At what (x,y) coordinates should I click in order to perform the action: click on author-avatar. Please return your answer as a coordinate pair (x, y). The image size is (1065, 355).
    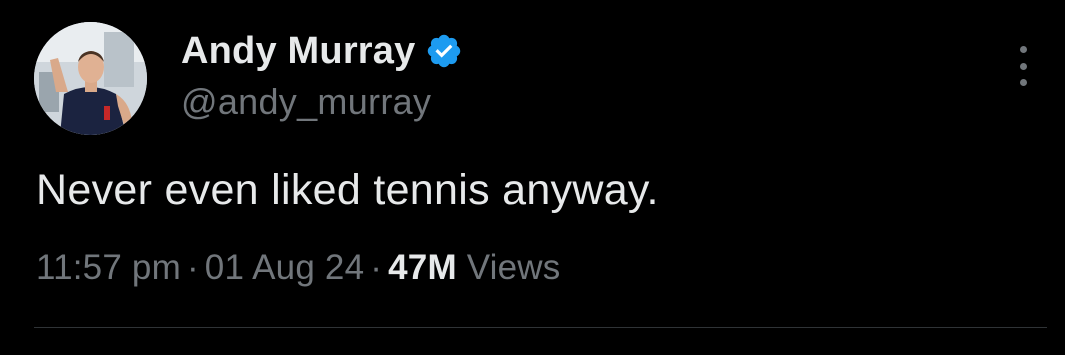
    Looking at the image, I should click on (90, 78).